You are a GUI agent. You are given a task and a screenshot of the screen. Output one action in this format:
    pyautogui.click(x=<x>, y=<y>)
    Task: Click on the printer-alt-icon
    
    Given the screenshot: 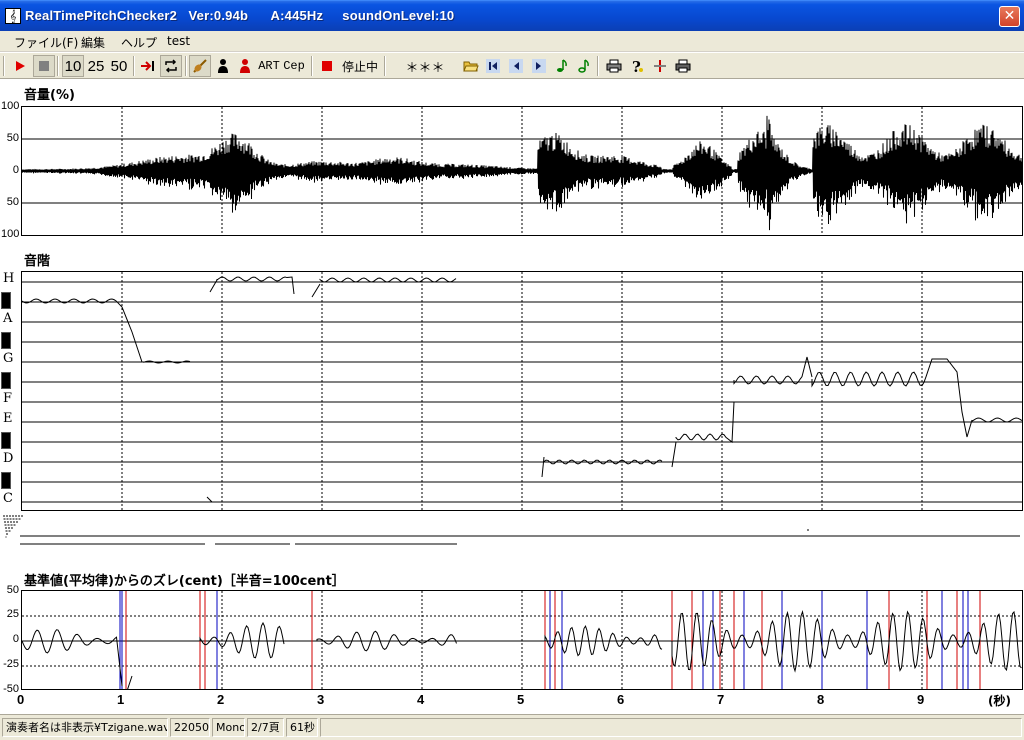 What is the action you would take?
    pyautogui.click(x=683, y=66)
    